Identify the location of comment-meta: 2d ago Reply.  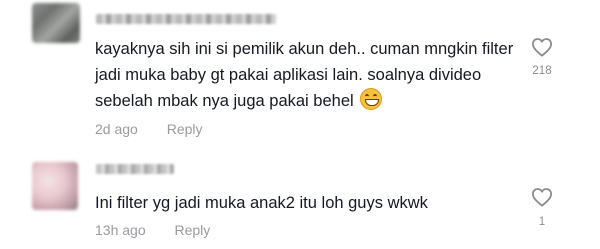
(149, 129).